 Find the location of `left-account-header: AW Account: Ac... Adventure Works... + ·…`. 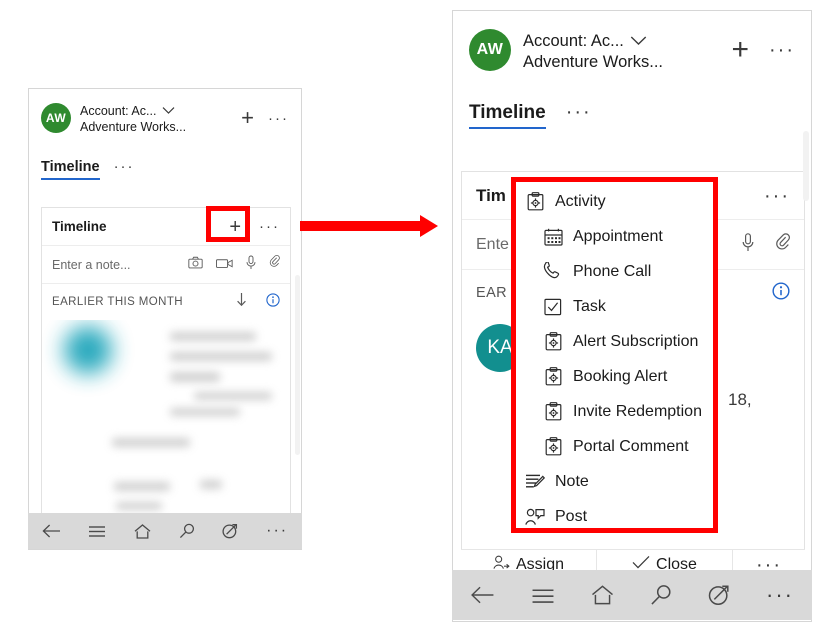

left-account-header: AW Account: Ac... Adventure Works... + ·… is located at coordinates (165, 112).